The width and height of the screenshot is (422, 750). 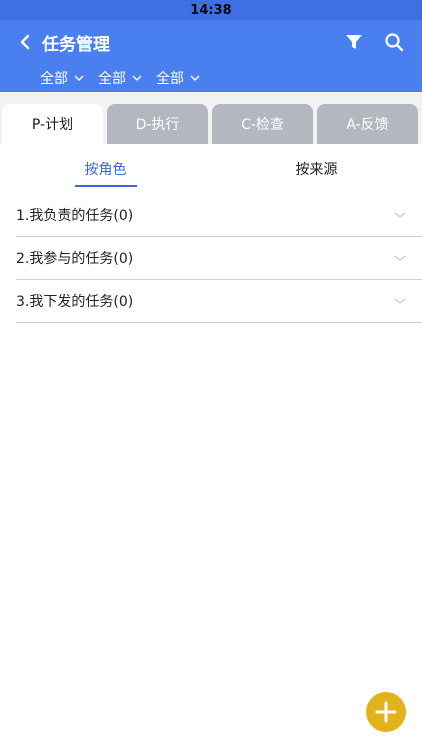 I want to click on tab-label: D-执行, so click(x=157, y=125).